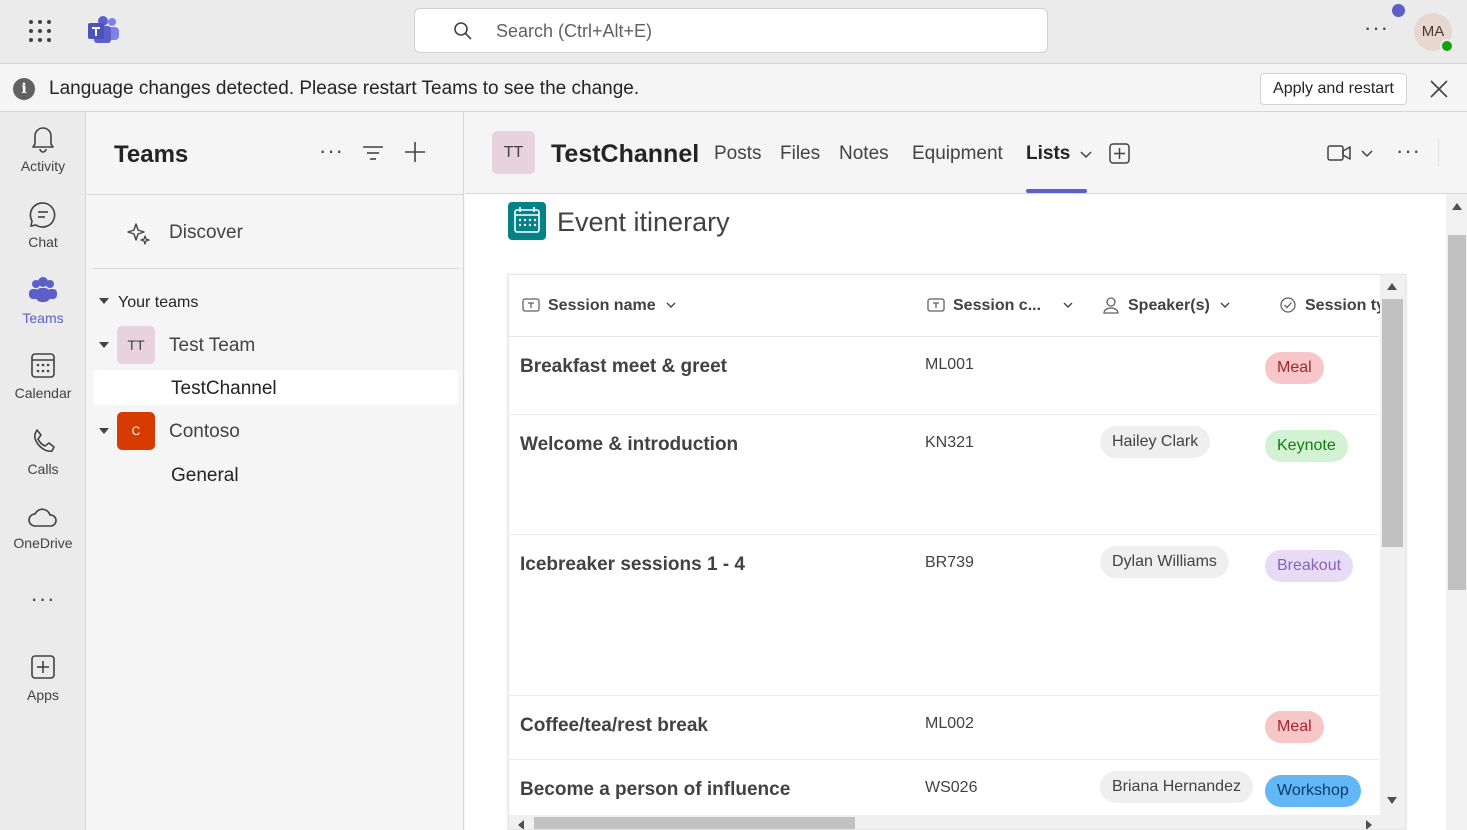 The width and height of the screenshot is (1467, 830). Describe the element at coordinates (1392, 800) in the screenshot. I see `scroll-down-arrow-icon` at that location.